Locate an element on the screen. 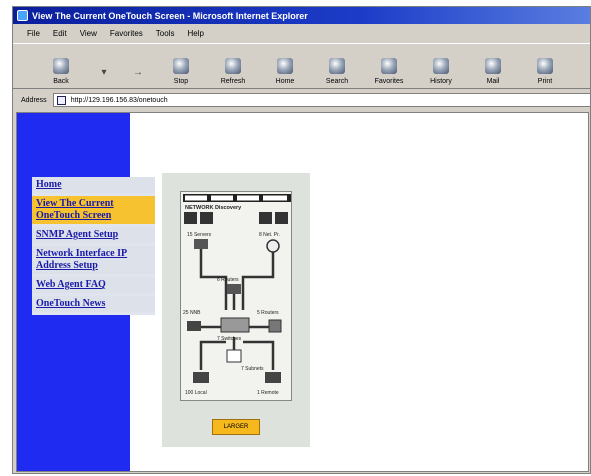  address-input: http://129.196.156.83/onetouch is located at coordinates (321, 100).